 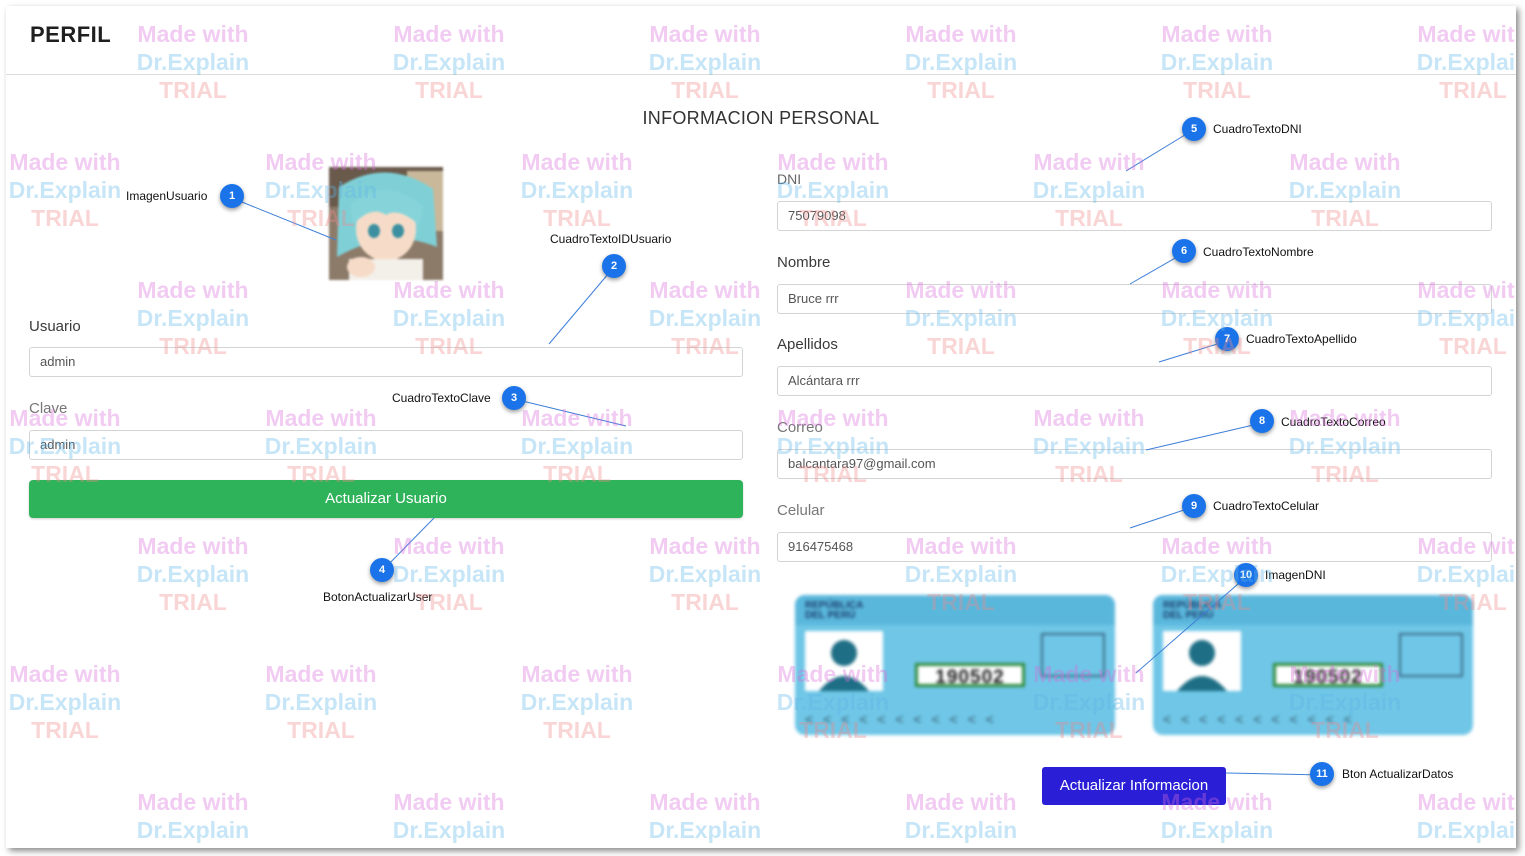 What do you see at coordinates (1134, 547) in the screenshot?
I see `celular-input: 916475468` at bounding box center [1134, 547].